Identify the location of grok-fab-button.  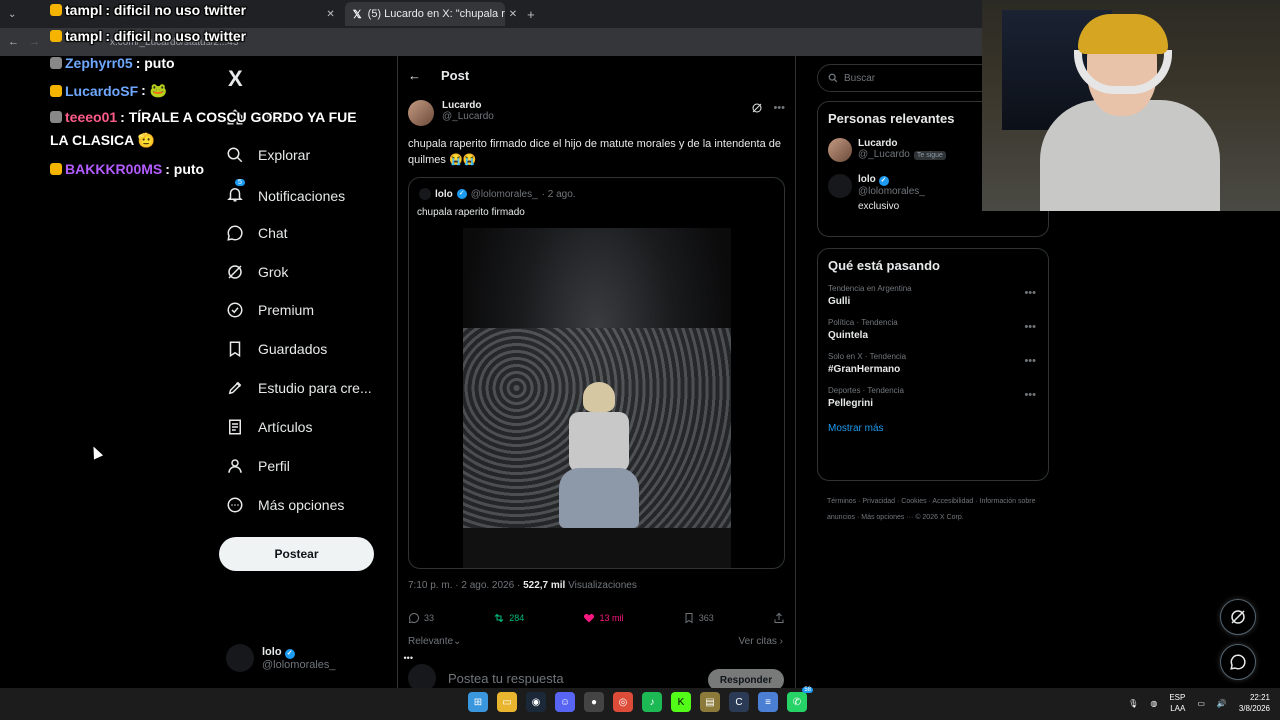
(1238, 617).